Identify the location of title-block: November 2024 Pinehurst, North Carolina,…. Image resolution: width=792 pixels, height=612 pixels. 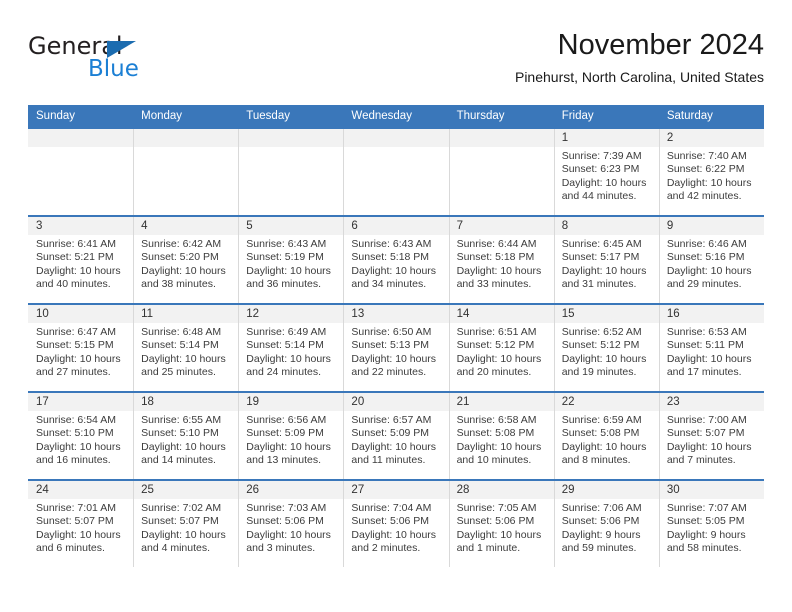
(639, 56).